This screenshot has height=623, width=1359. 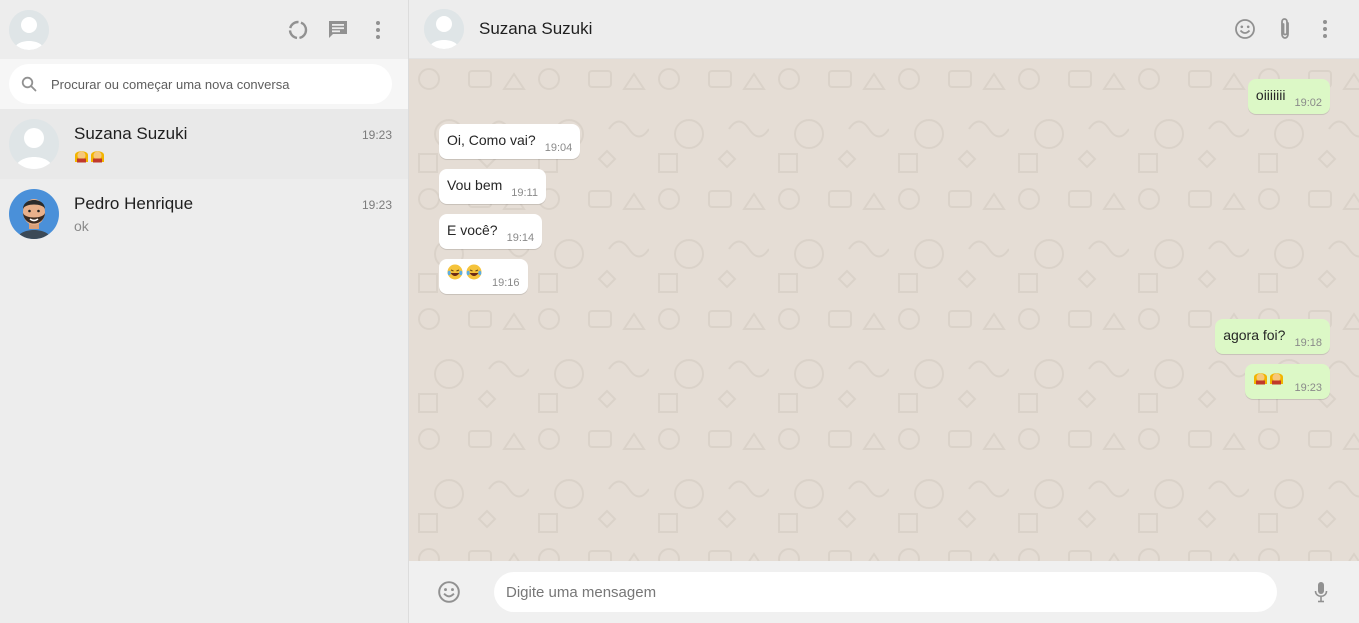 I want to click on contact-name: Suzana Suzuki, so click(x=852, y=29).